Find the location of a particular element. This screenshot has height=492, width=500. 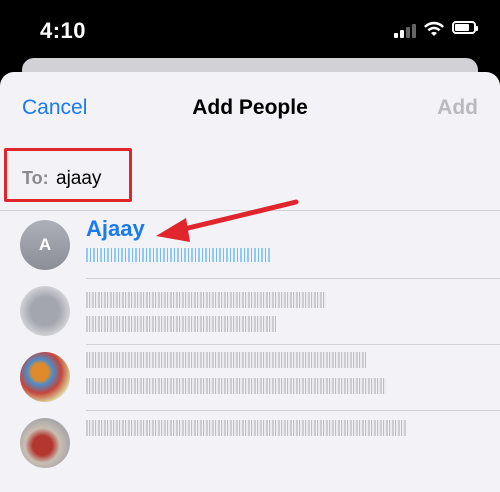

annotation-arrow-icon is located at coordinates (227, 220).